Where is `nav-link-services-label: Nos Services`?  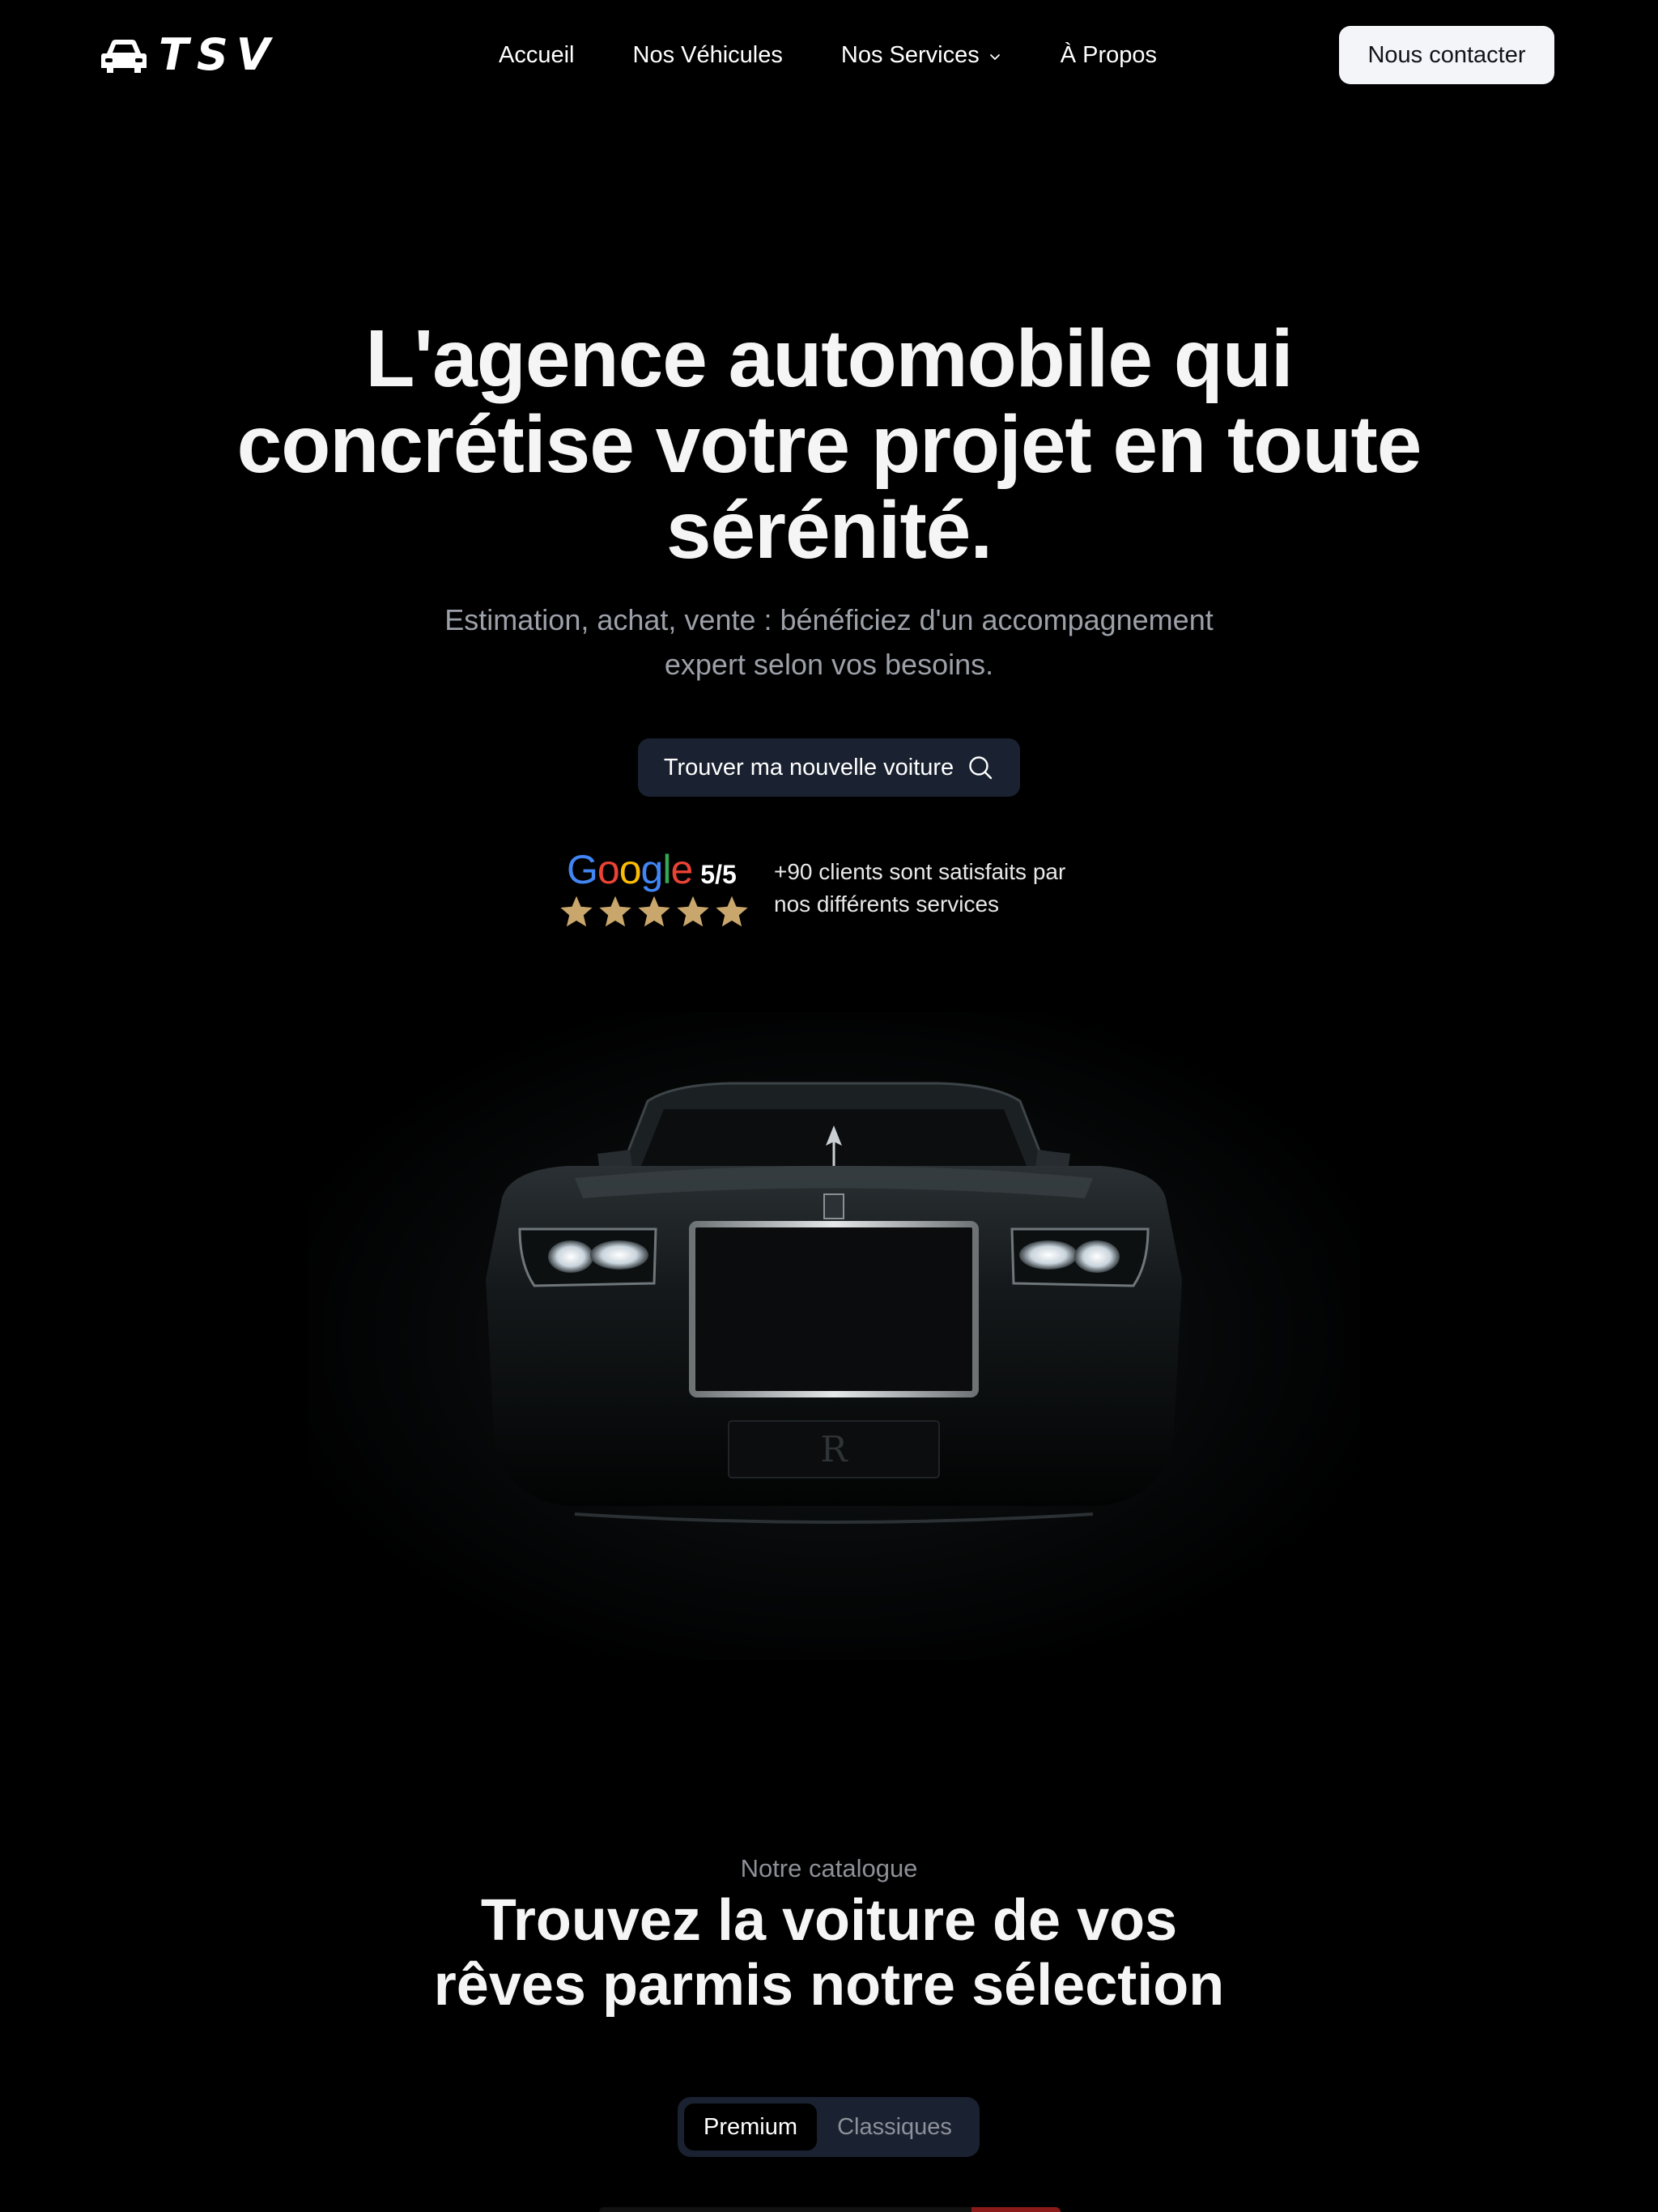 nav-link-services-label: Nos Services is located at coordinates (910, 55).